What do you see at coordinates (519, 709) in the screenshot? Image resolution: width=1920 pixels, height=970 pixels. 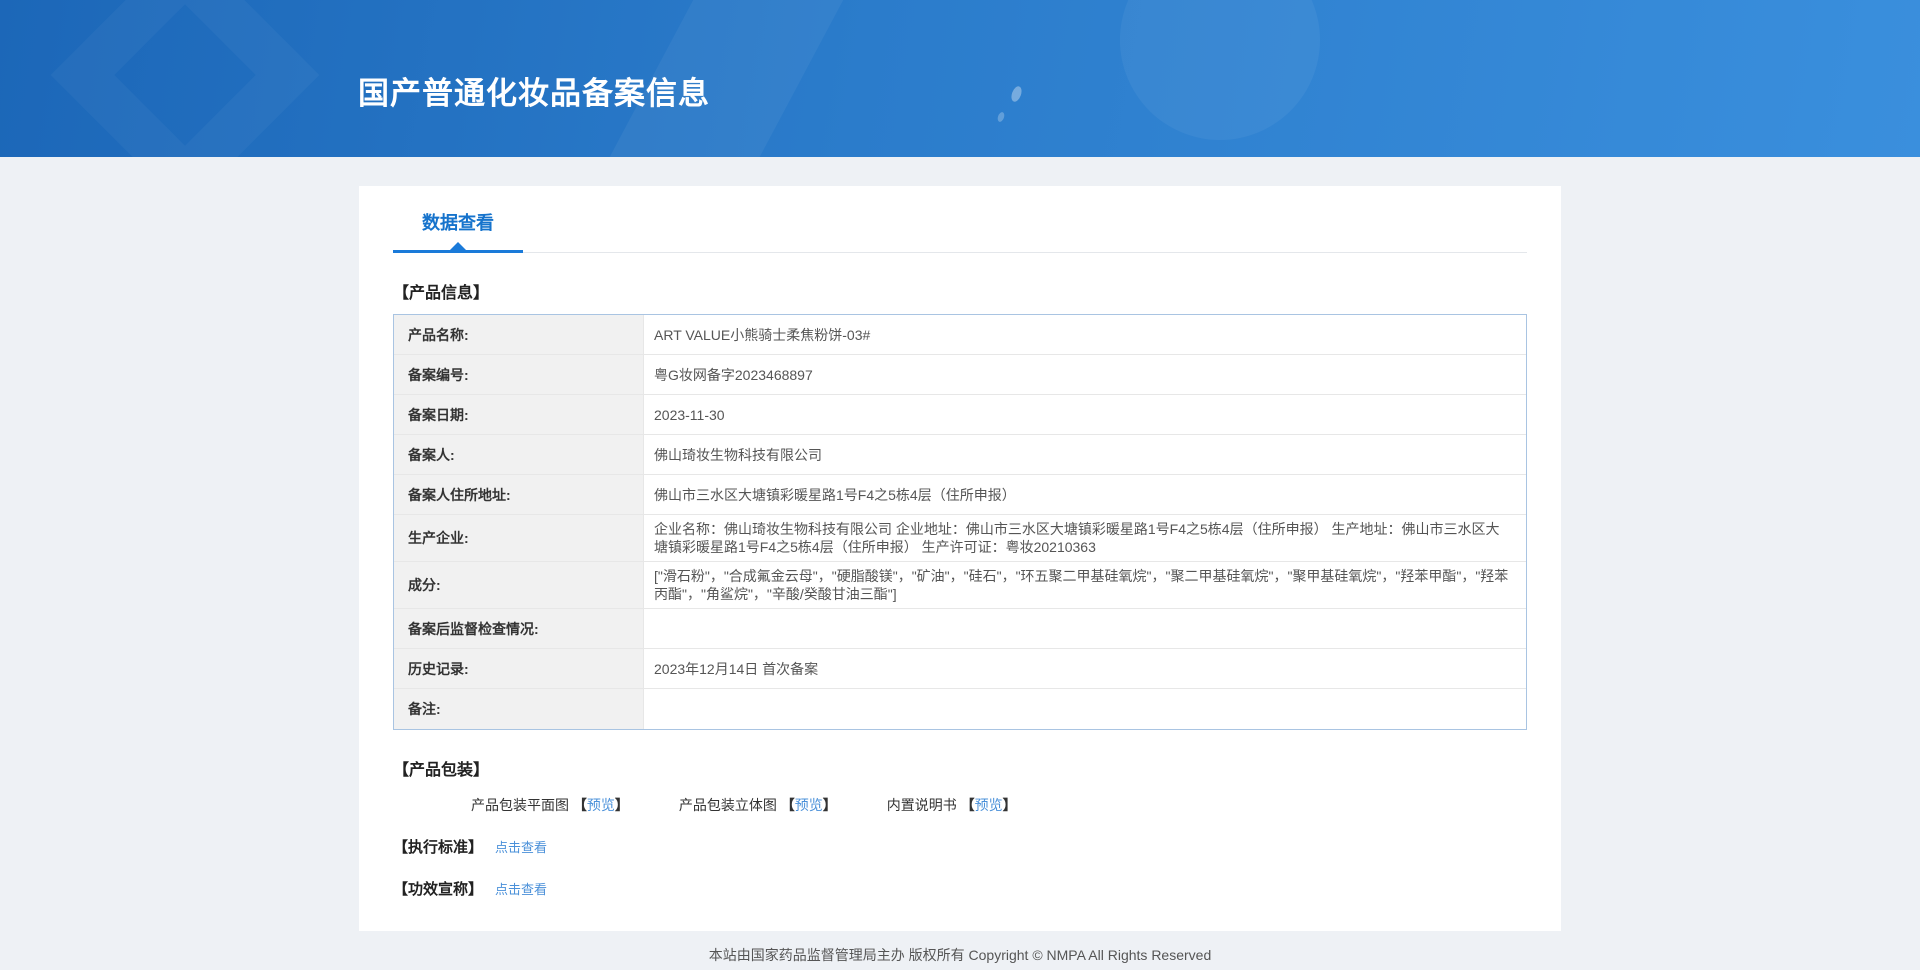 I see `row-label: 备注:` at bounding box center [519, 709].